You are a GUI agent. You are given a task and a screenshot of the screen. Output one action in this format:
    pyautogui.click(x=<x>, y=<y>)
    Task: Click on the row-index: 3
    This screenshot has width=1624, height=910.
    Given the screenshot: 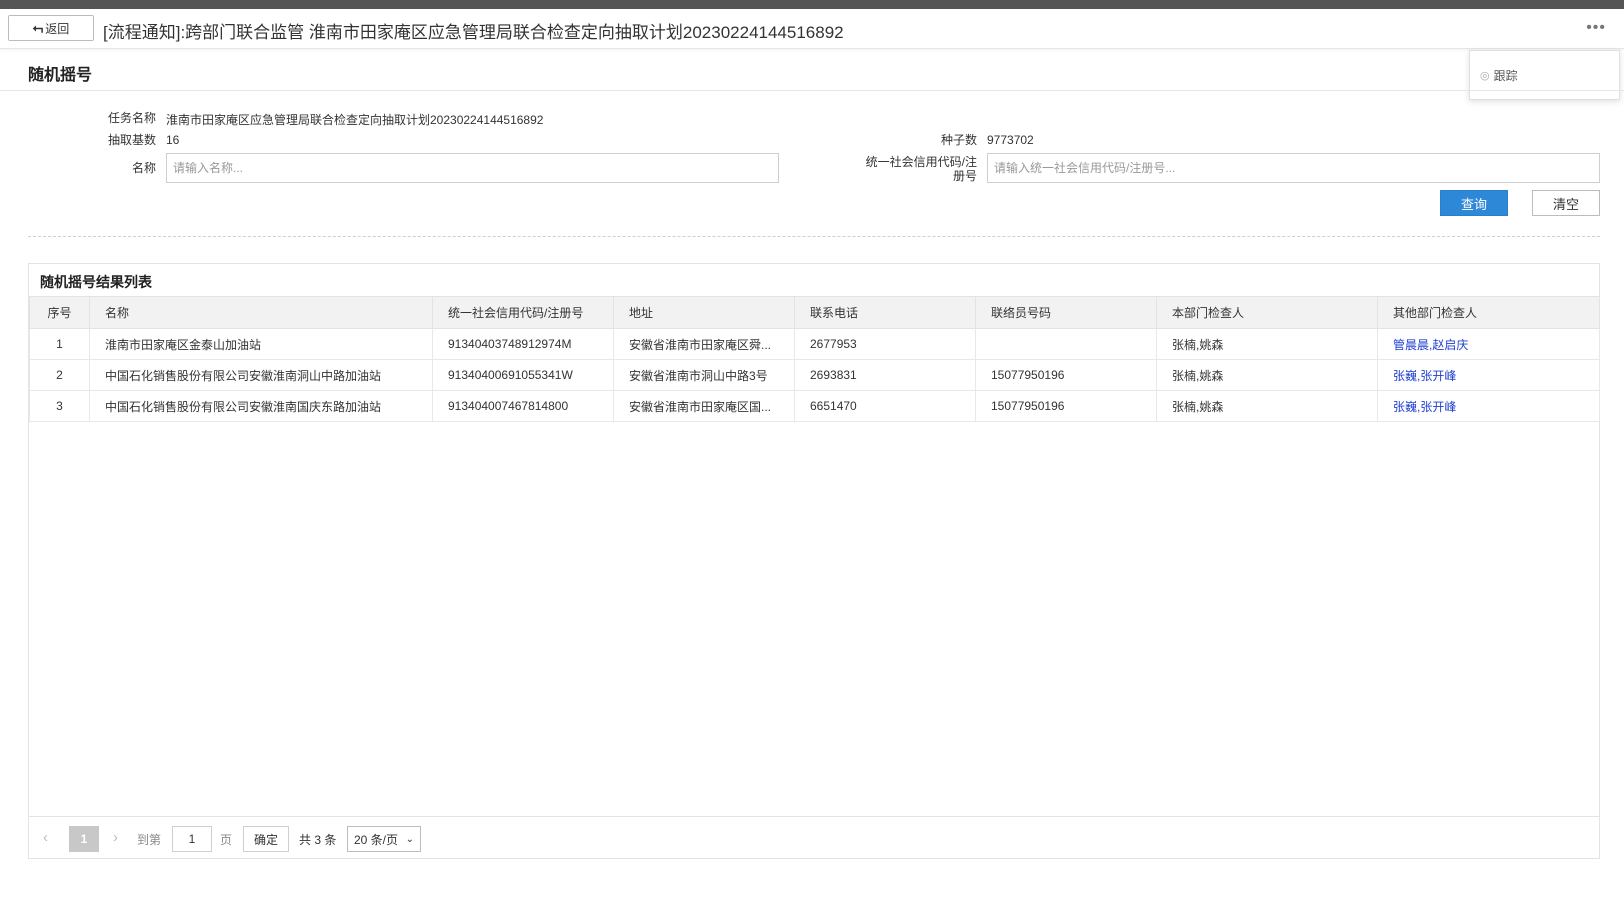 What is the action you would take?
    pyautogui.click(x=59, y=406)
    